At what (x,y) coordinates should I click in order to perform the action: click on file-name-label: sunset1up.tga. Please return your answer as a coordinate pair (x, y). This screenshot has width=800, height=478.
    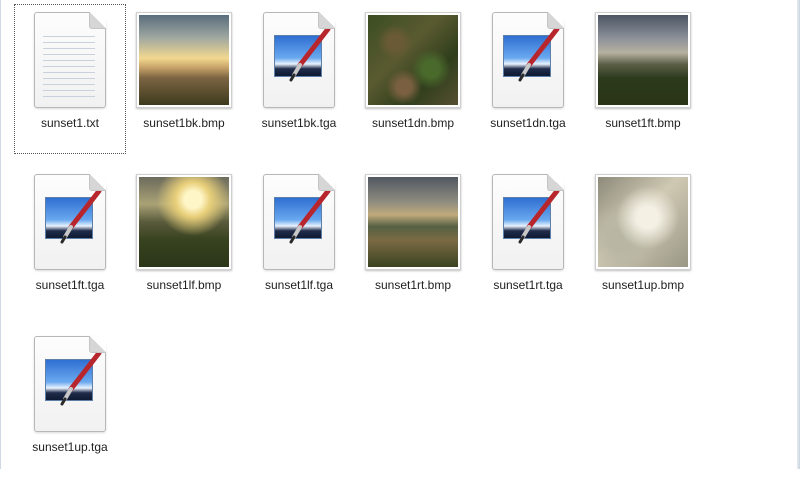
    Looking at the image, I should click on (70, 447).